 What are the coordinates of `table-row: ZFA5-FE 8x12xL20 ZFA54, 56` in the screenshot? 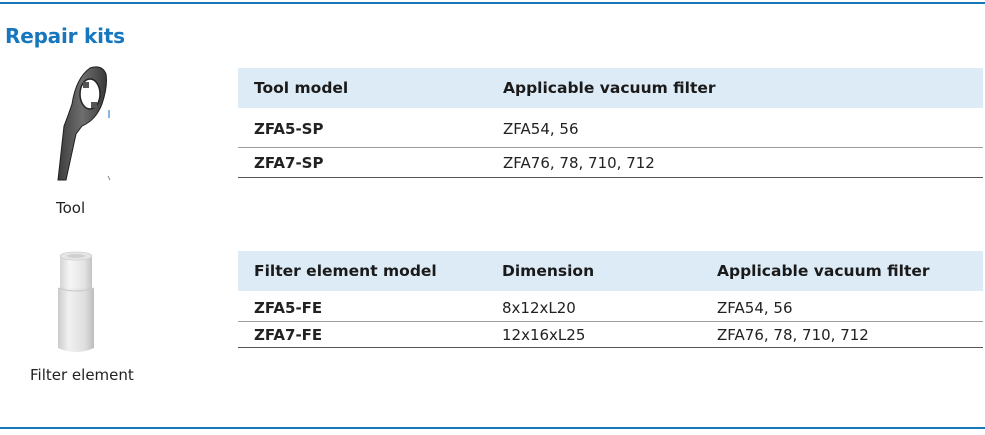 It's located at (610, 306).